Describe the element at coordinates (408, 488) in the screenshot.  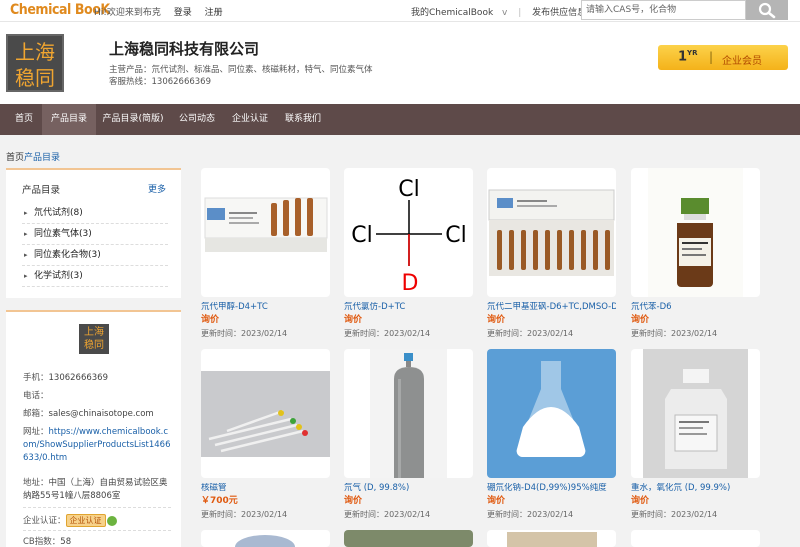
I see `product-name: 氘气 (D, 99.8%)` at that location.